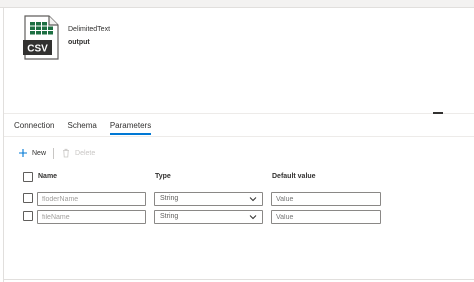  What do you see at coordinates (239, 279) in the screenshot?
I see `bottom-divider` at bounding box center [239, 279].